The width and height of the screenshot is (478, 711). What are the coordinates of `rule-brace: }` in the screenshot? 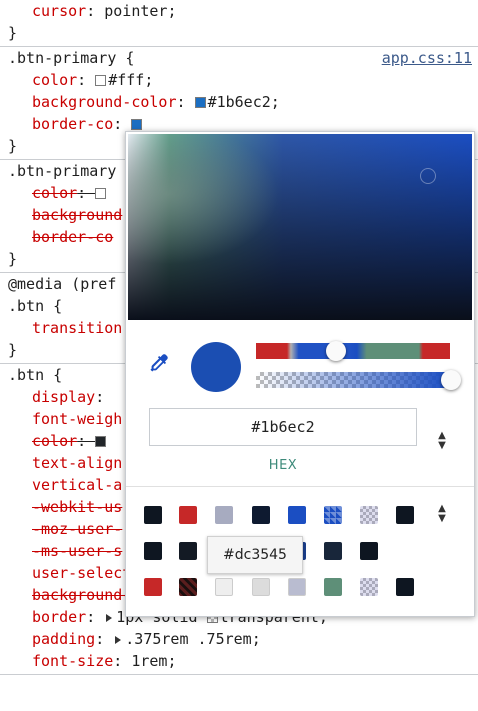 It's located at (13, 33).